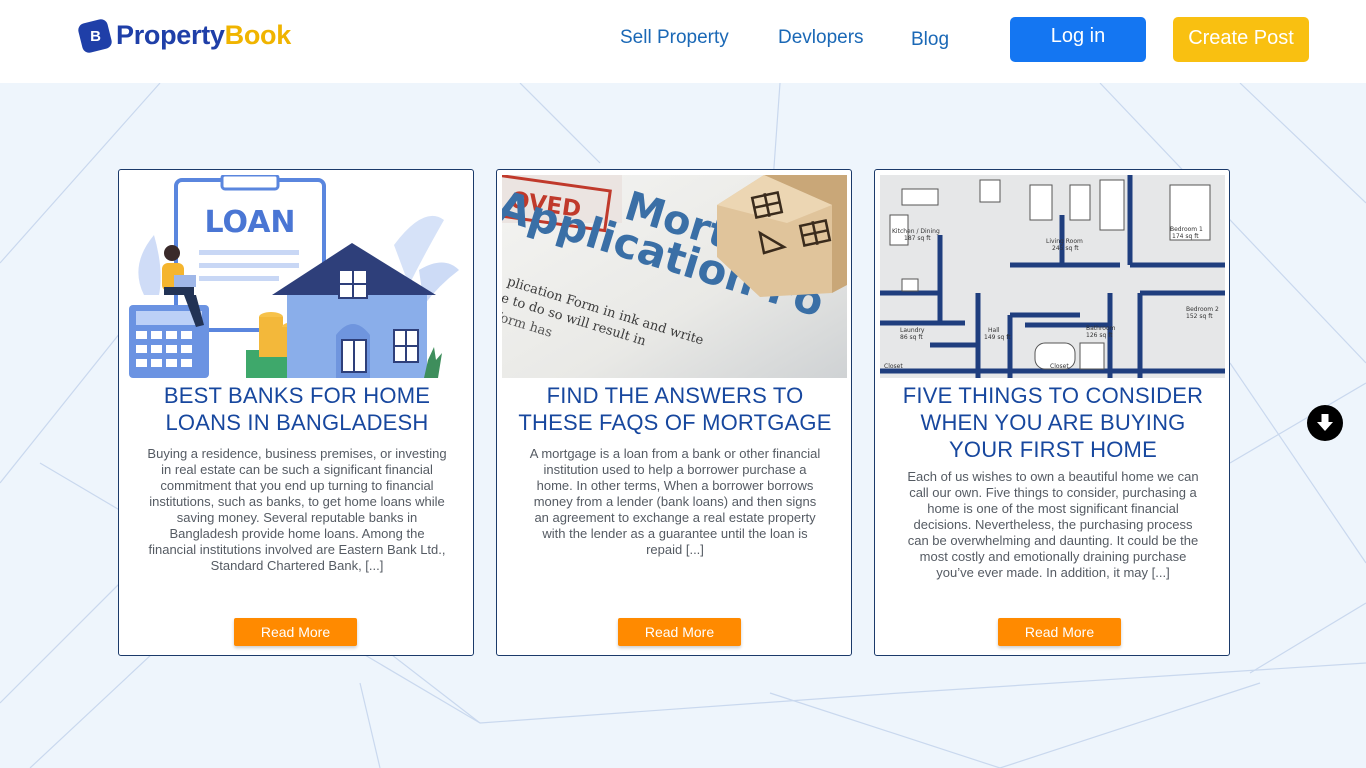  What do you see at coordinates (912, 330) in the screenshot?
I see `room-name: Laundry` at bounding box center [912, 330].